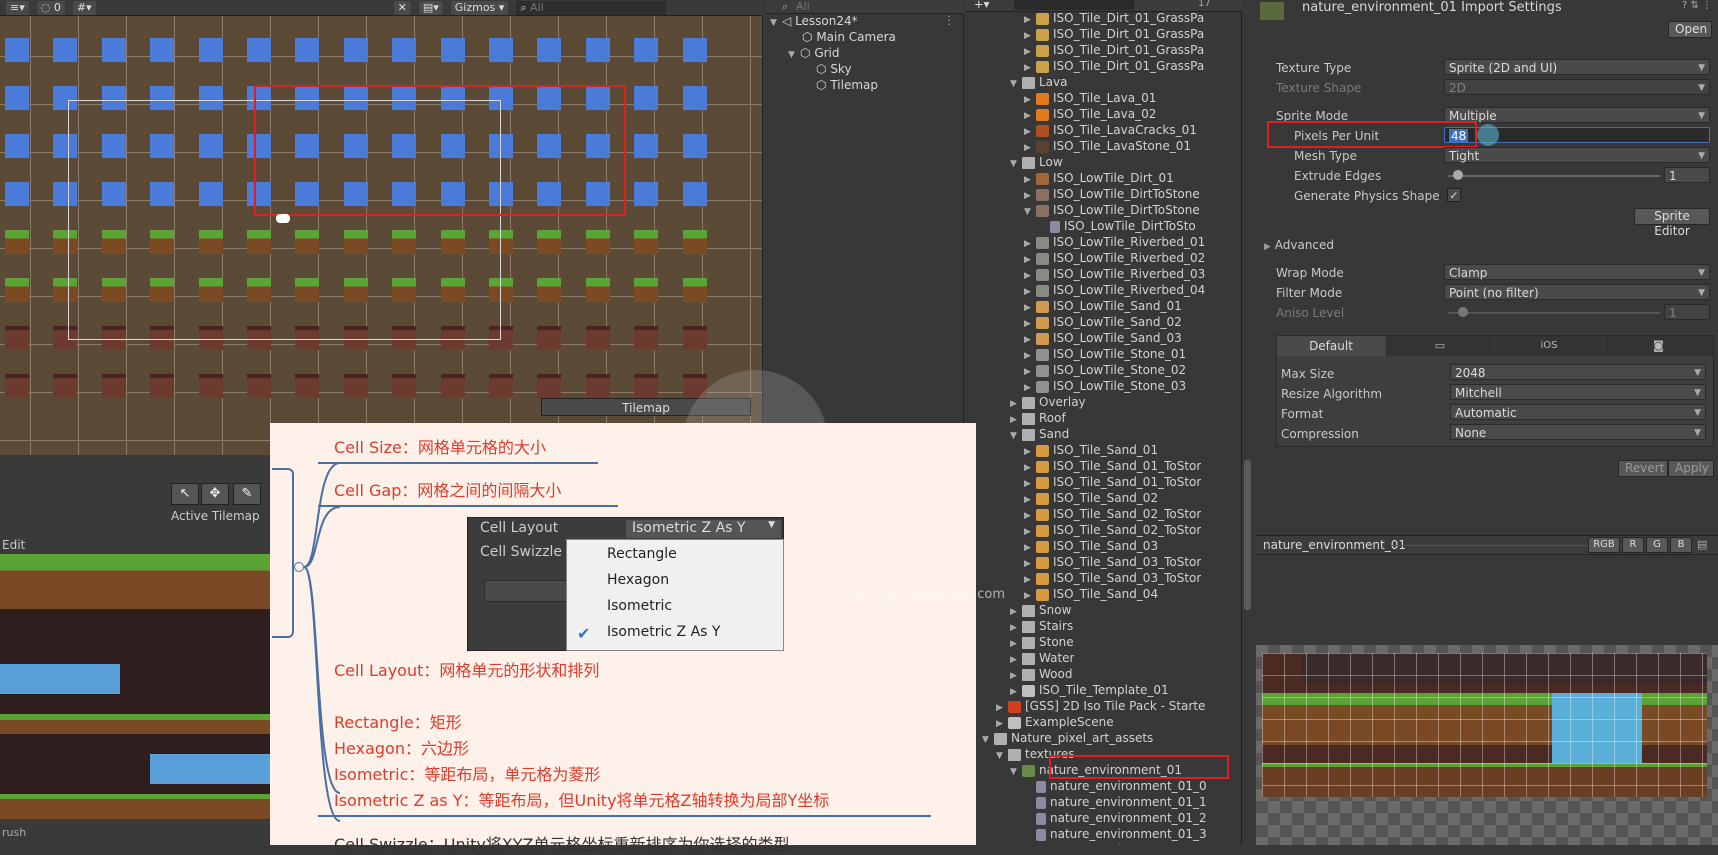  I want to click on hierarchy-search-input: All, so click(803, 6).